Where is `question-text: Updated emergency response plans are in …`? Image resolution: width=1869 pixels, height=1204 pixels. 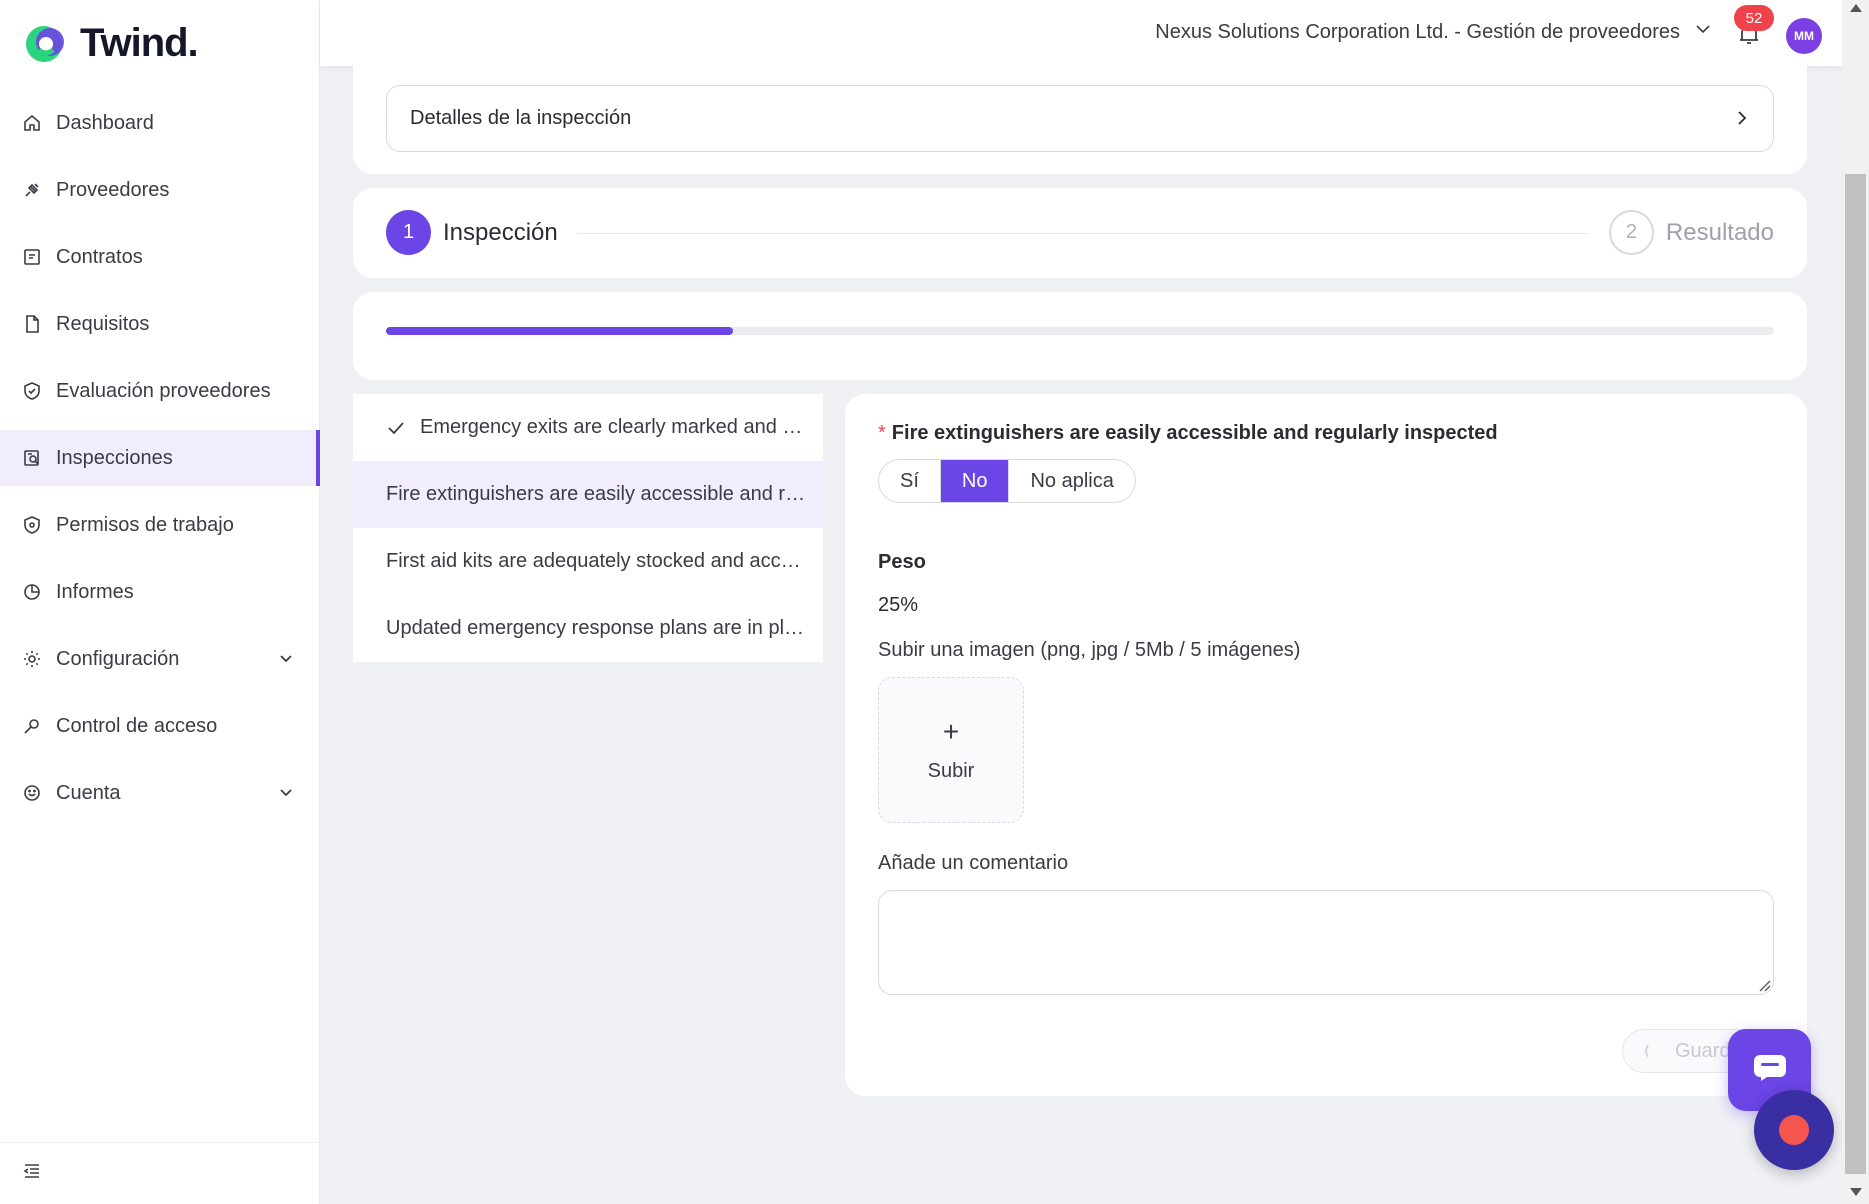 question-text: Updated emergency response plans are in … is located at coordinates (596, 628).